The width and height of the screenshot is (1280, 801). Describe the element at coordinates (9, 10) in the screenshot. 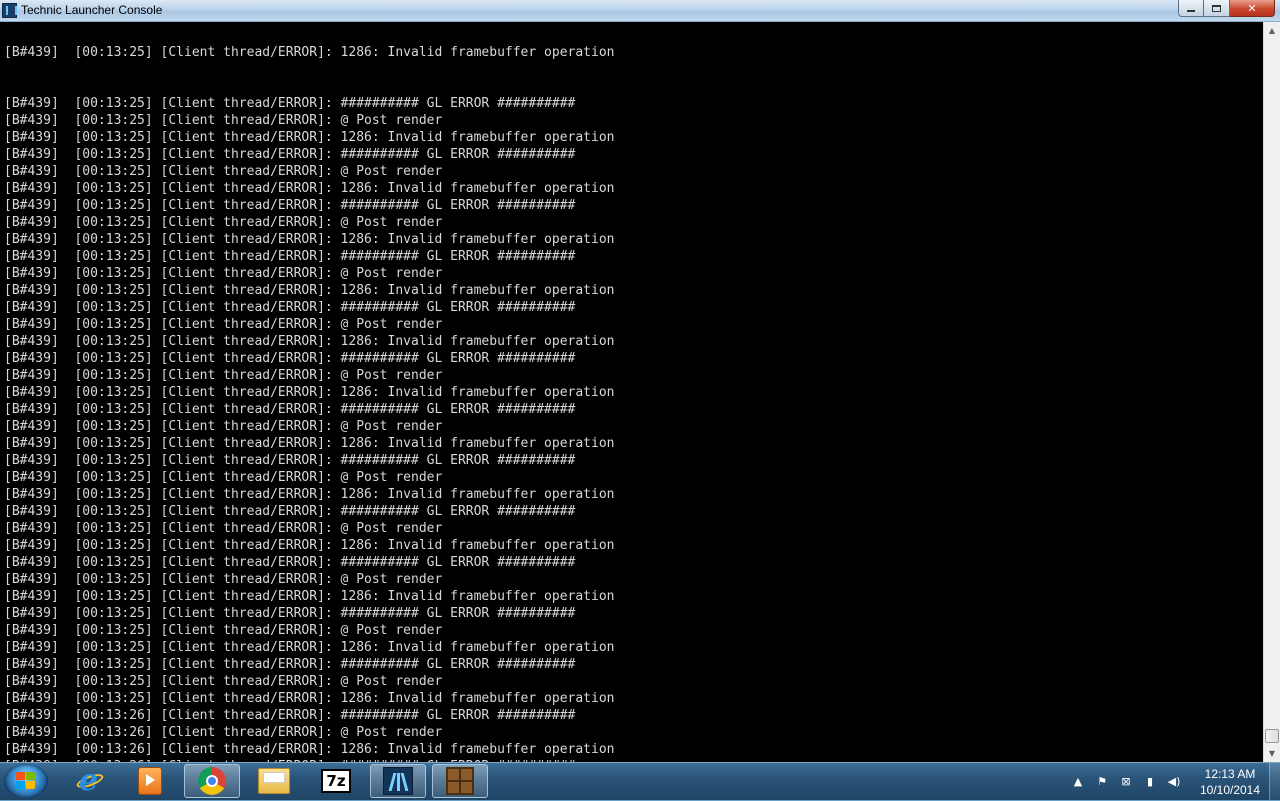

I see `technic-app-icon` at that location.